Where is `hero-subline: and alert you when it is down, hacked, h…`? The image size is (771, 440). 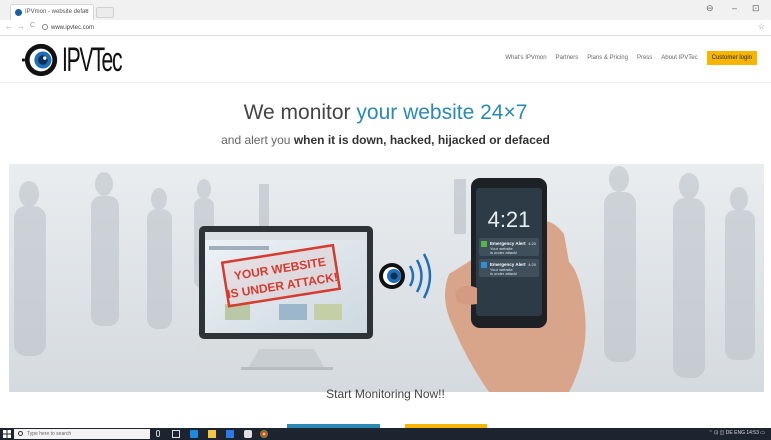 hero-subline: and alert you when it is down, hacked, h… is located at coordinates (385, 140).